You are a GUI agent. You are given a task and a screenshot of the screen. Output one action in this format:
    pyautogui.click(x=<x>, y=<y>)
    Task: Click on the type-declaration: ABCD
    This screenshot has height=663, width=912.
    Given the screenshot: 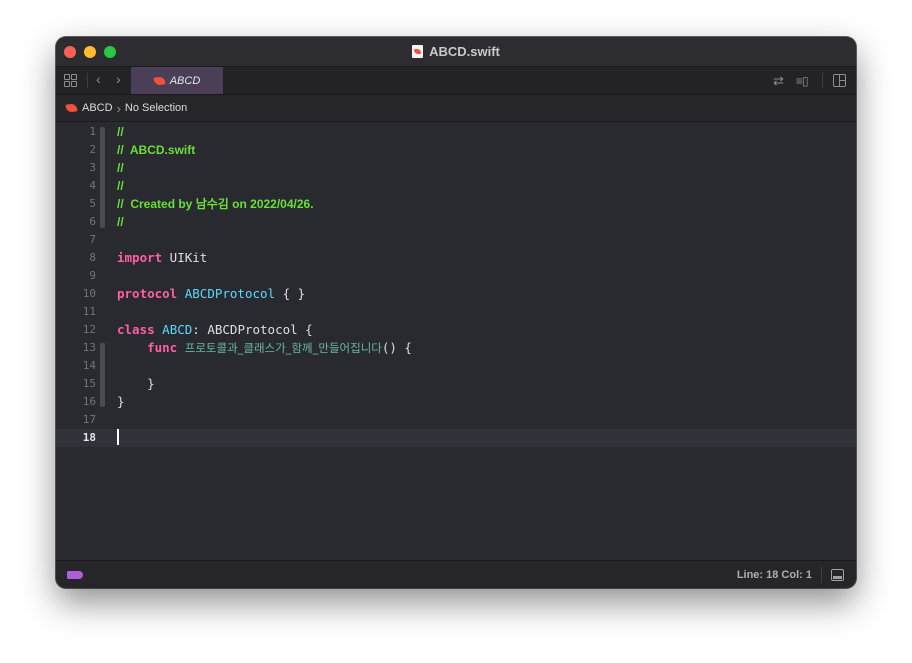 What is the action you would take?
    pyautogui.click(x=177, y=329)
    